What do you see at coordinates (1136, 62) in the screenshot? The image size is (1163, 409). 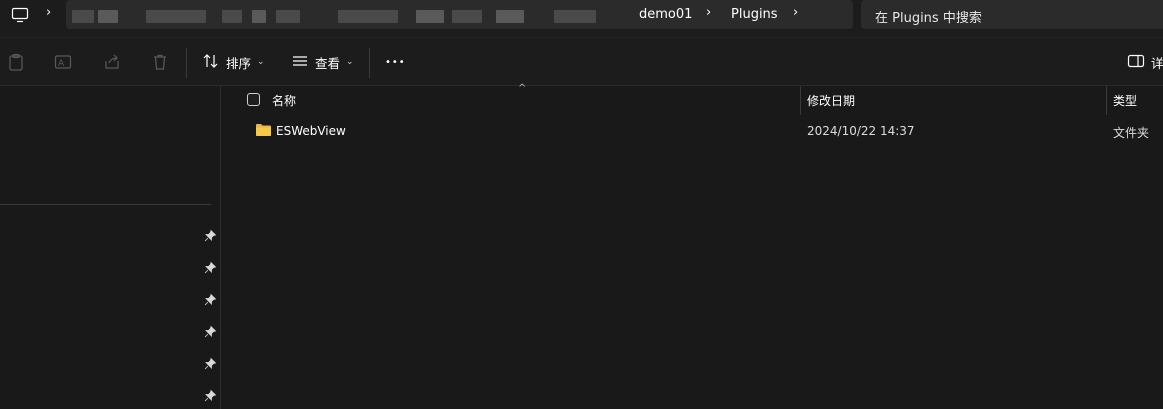 I see `details-pane-icon` at bounding box center [1136, 62].